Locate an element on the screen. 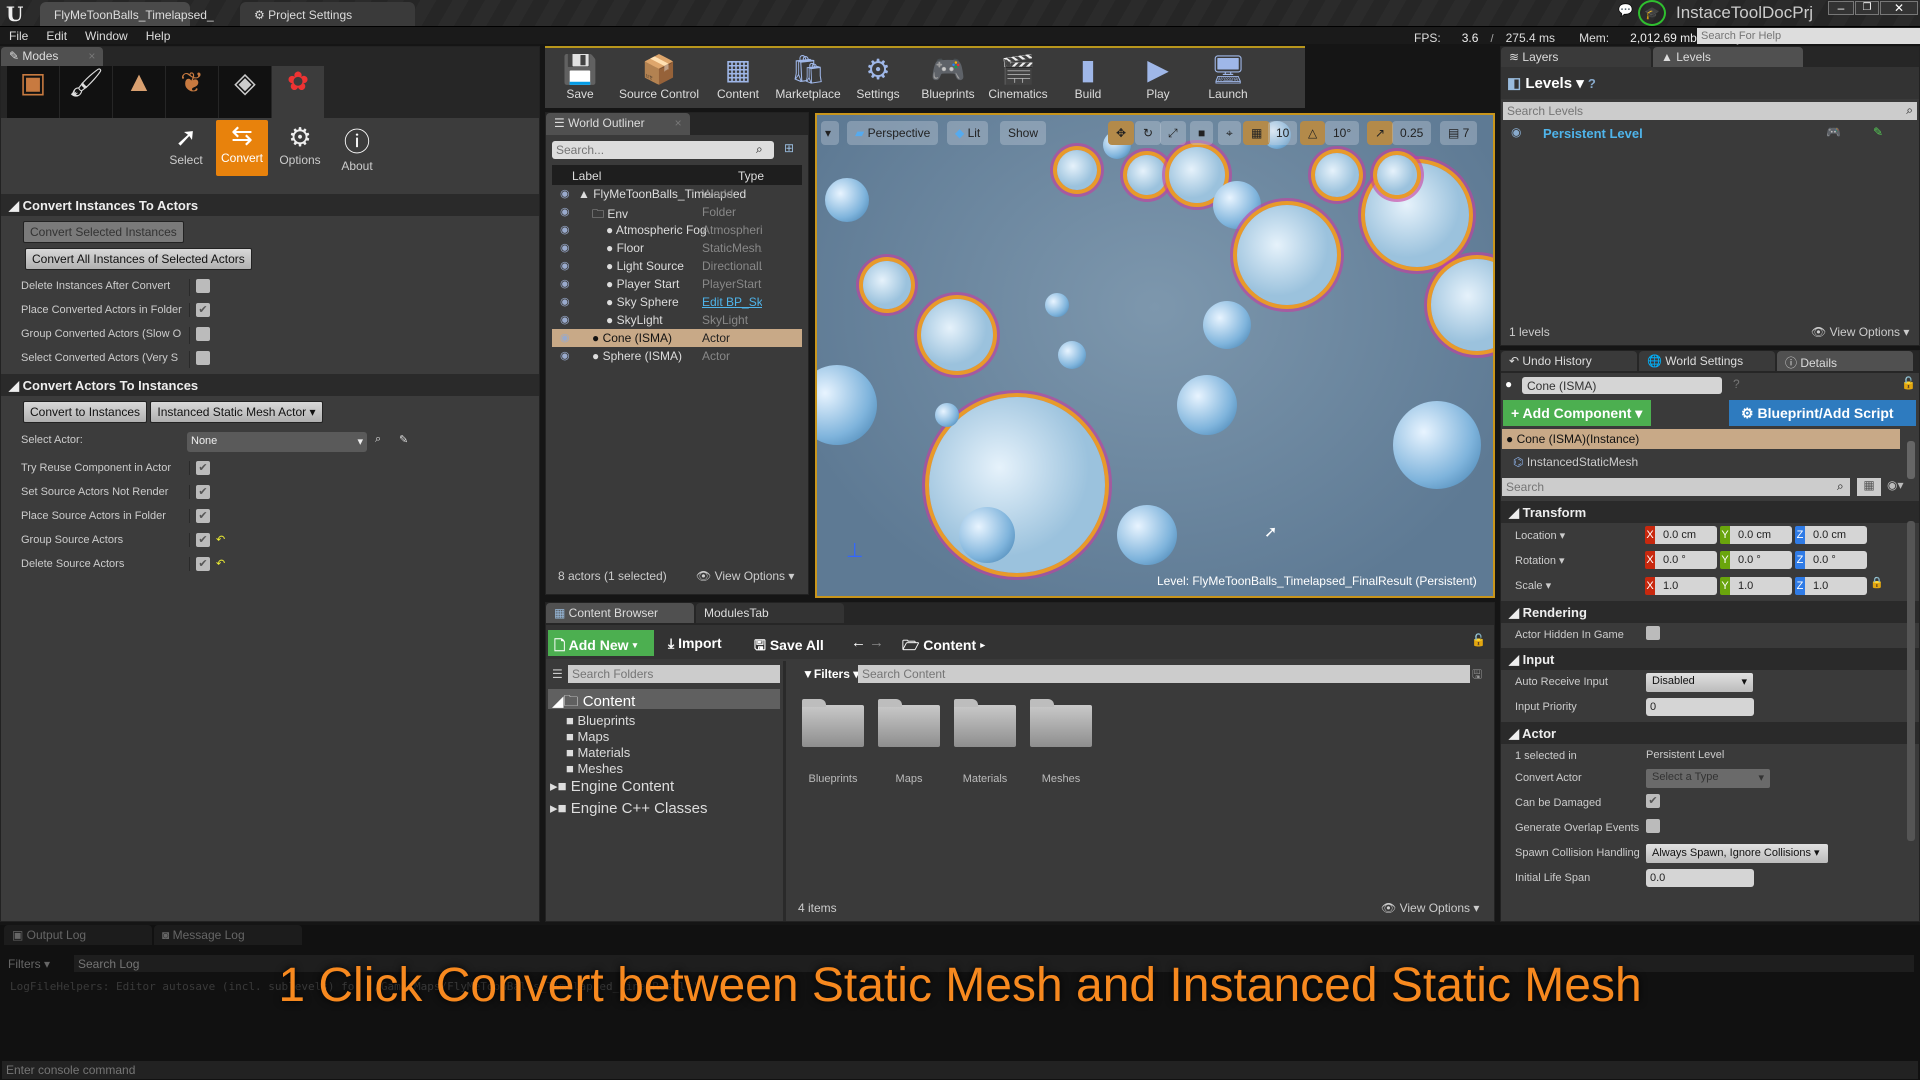 This screenshot has width=1920, height=1080. outliner-row: ◉ ● Sky Sphere Edit BP_Sky_Sphere is located at coordinates (677, 302).